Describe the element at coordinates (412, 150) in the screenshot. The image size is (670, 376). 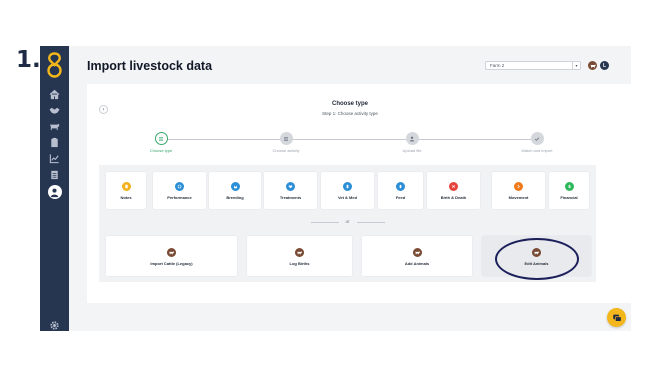
I see `wizard-step-label: Upload file` at that location.